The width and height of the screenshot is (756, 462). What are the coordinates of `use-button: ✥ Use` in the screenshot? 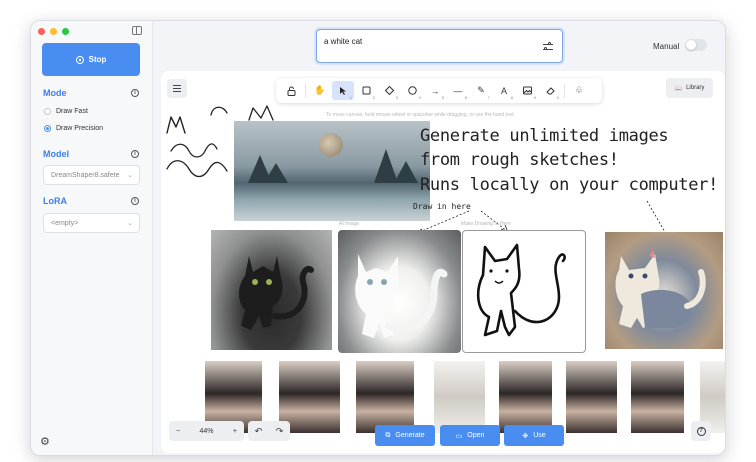 It's located at (534, 435).